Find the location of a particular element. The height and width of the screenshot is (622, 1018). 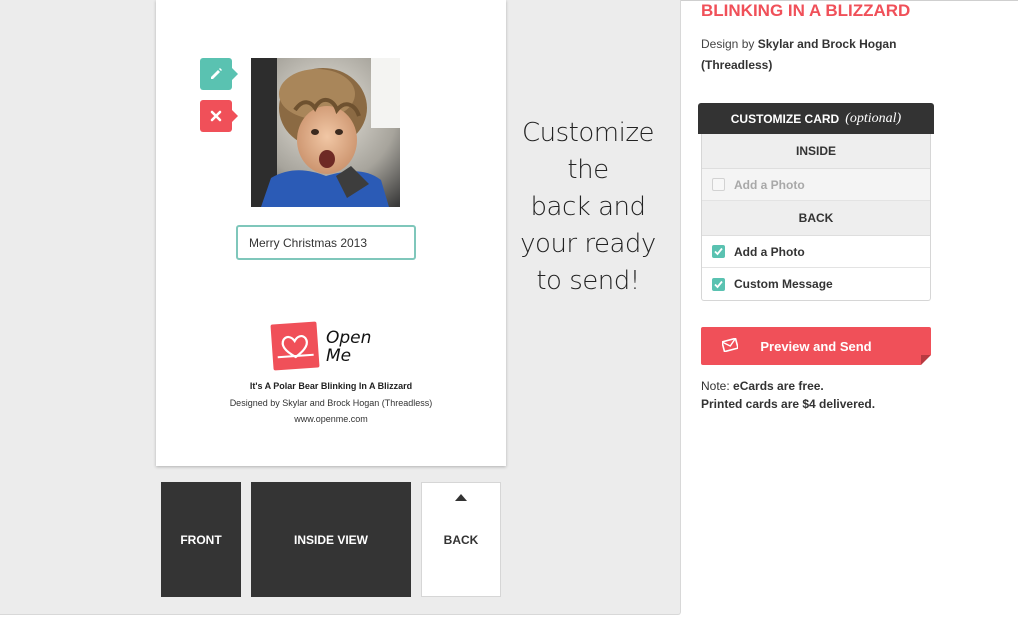

back-custom-message-label: Custom Message is located at coordinates (783, 284).